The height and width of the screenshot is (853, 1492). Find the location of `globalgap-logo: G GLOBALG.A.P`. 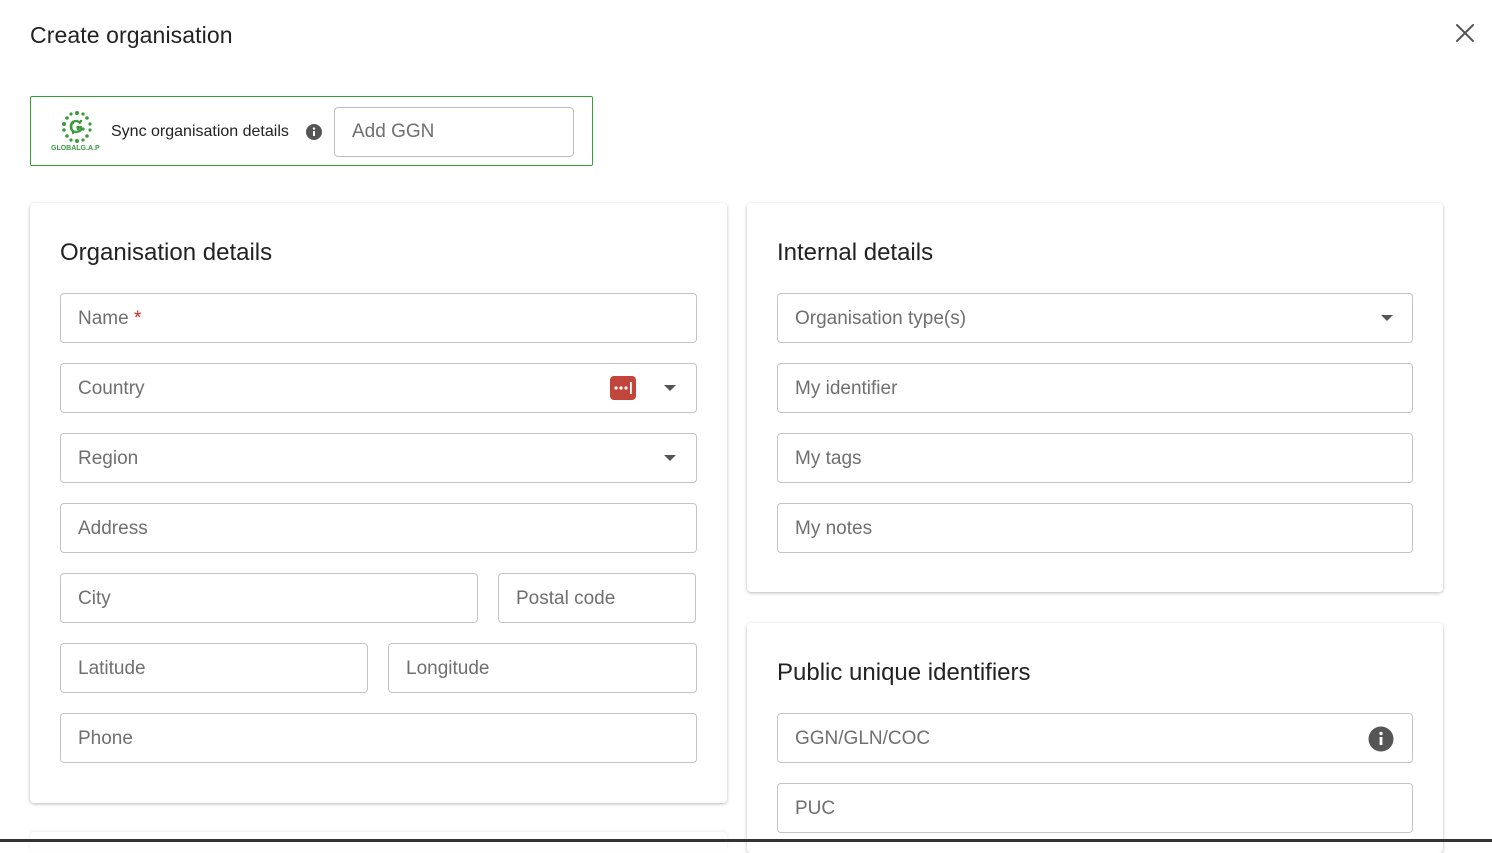

globalgap-logo: G GLOBALG.A.P is located at coordinates (77, 132).